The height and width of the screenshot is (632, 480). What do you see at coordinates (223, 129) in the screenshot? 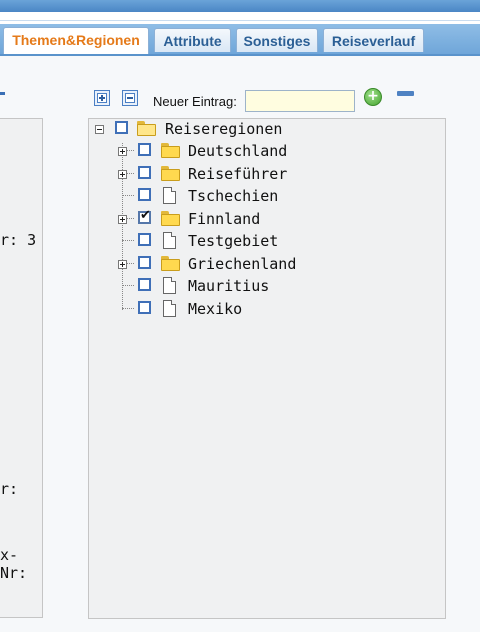
I see `tree-node-label: Reiseregionen` at bounding box center [223, 129].